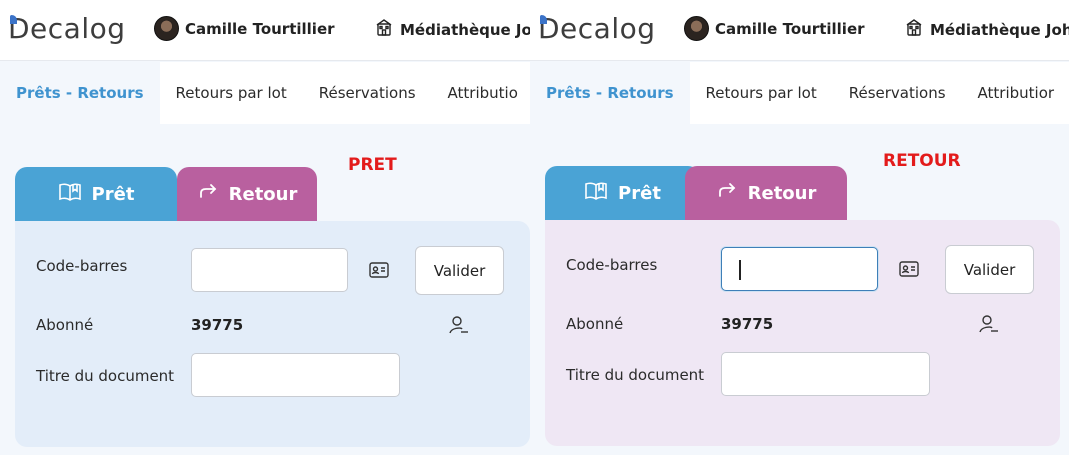  I want to click on library-selector: Médiathèque Joh, so click(452, 30).